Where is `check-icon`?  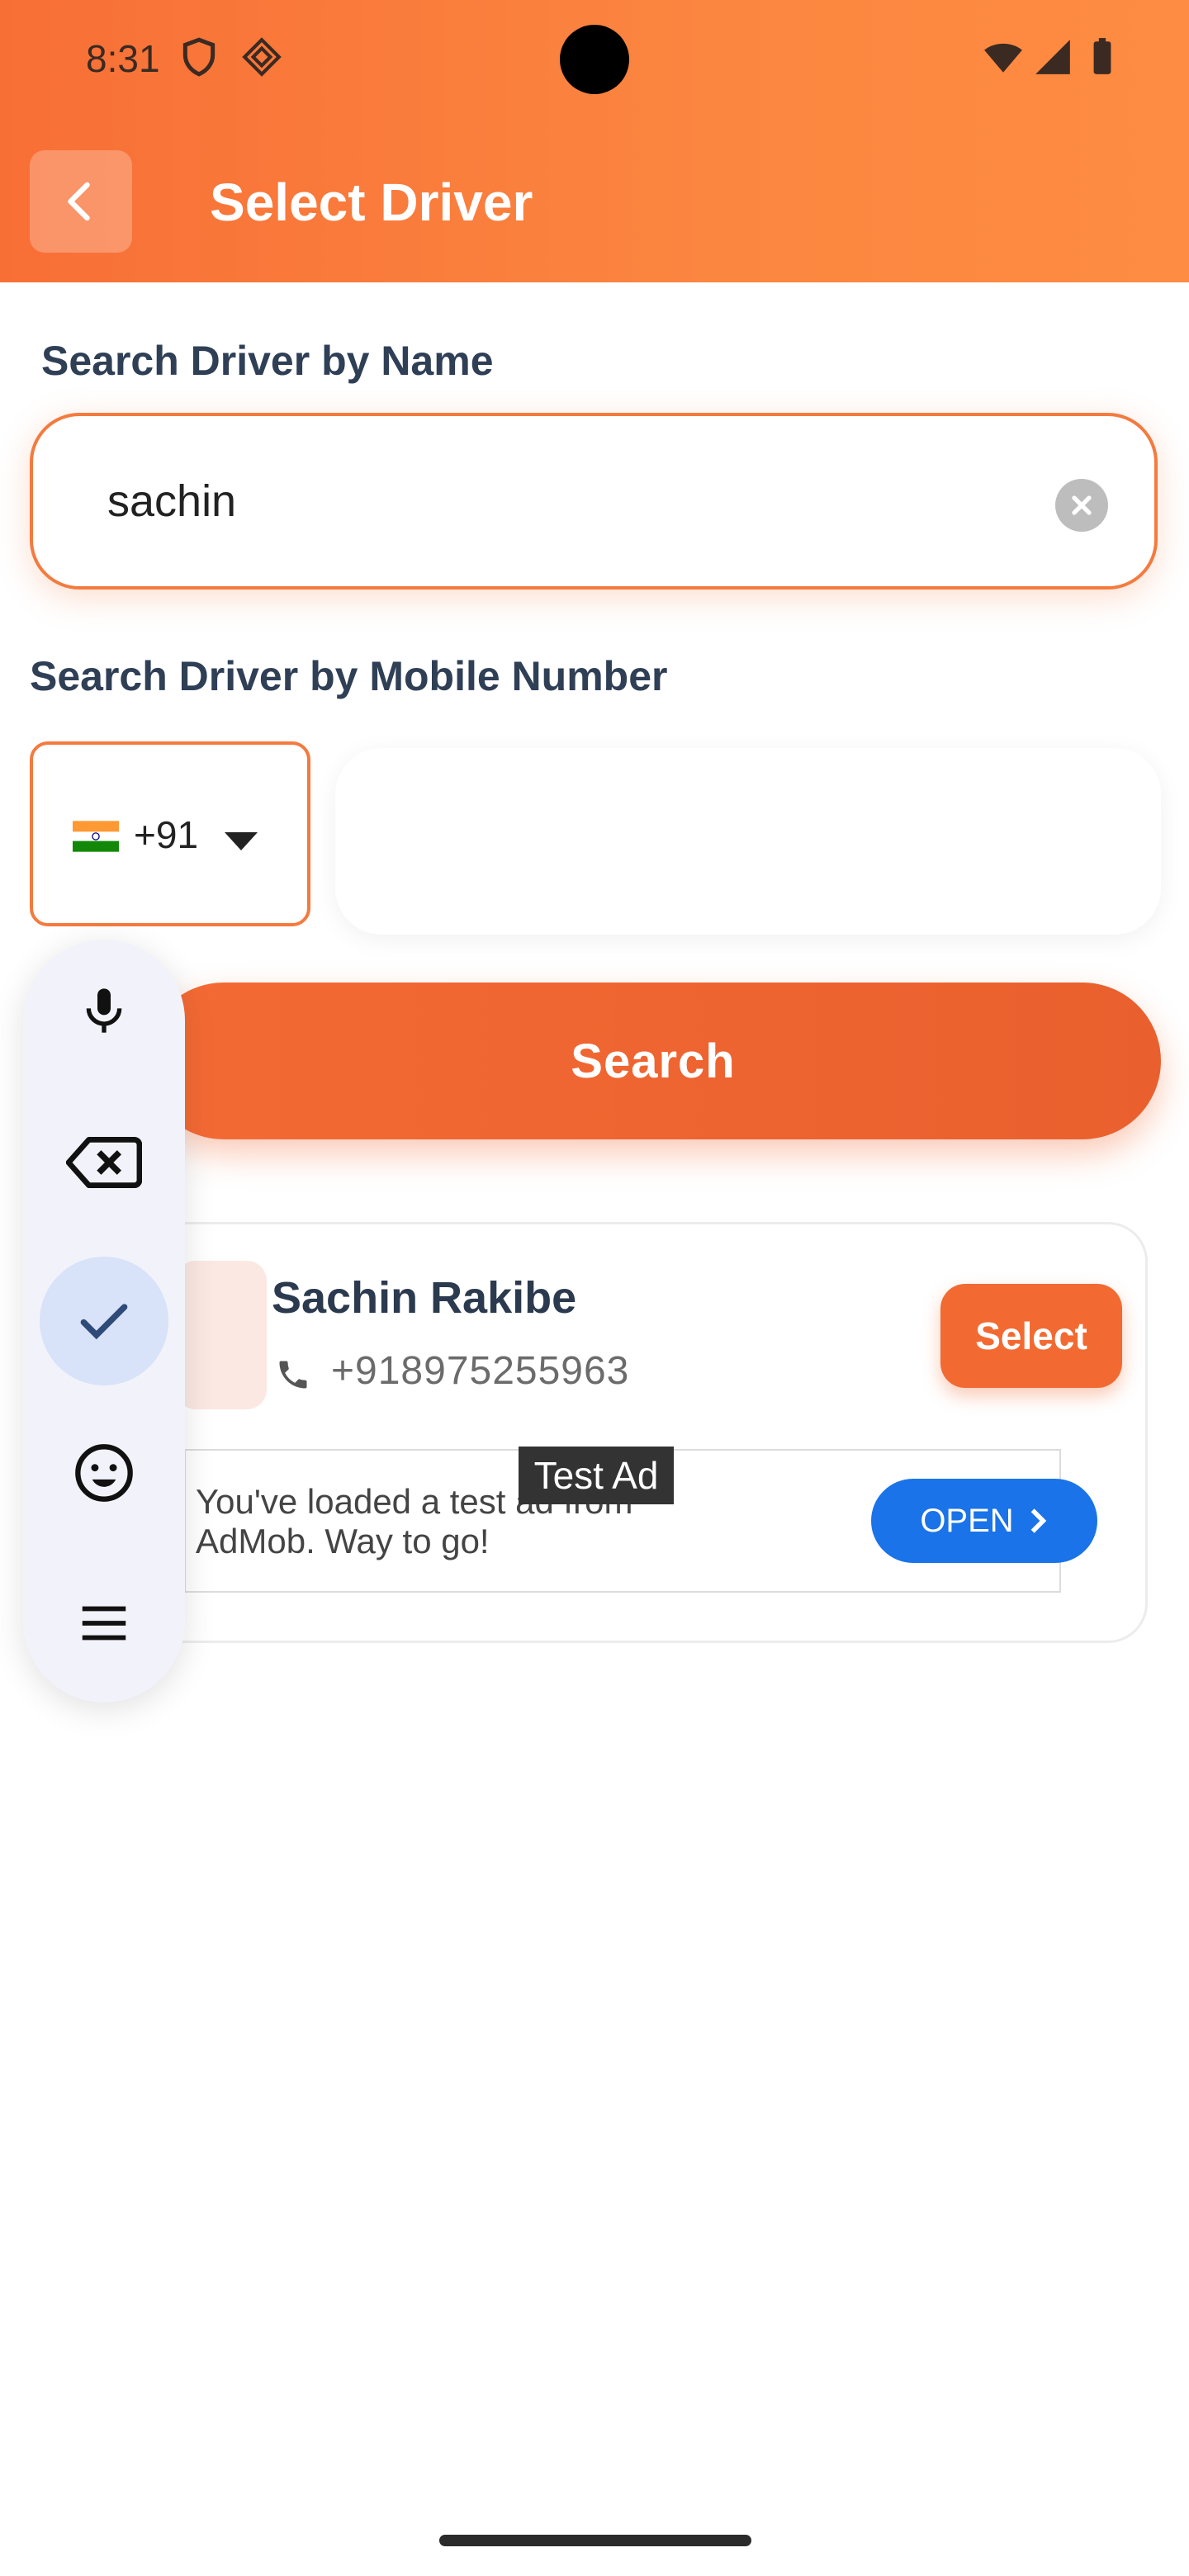
check-icon is located at coordinates (104, 1321).